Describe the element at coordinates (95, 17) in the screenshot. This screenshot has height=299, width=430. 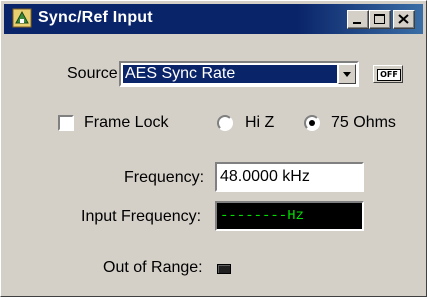
I see `window-title: Sync/Ref Input` at that location.